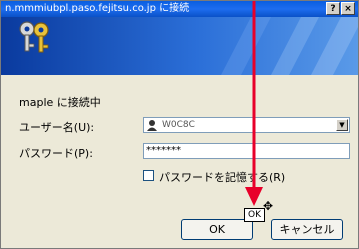 The height and width of the screenshot is (249, 359). Describe the element at coordinates (254, 103) in the screenshot. I see `red-arrow-icon` at that location.